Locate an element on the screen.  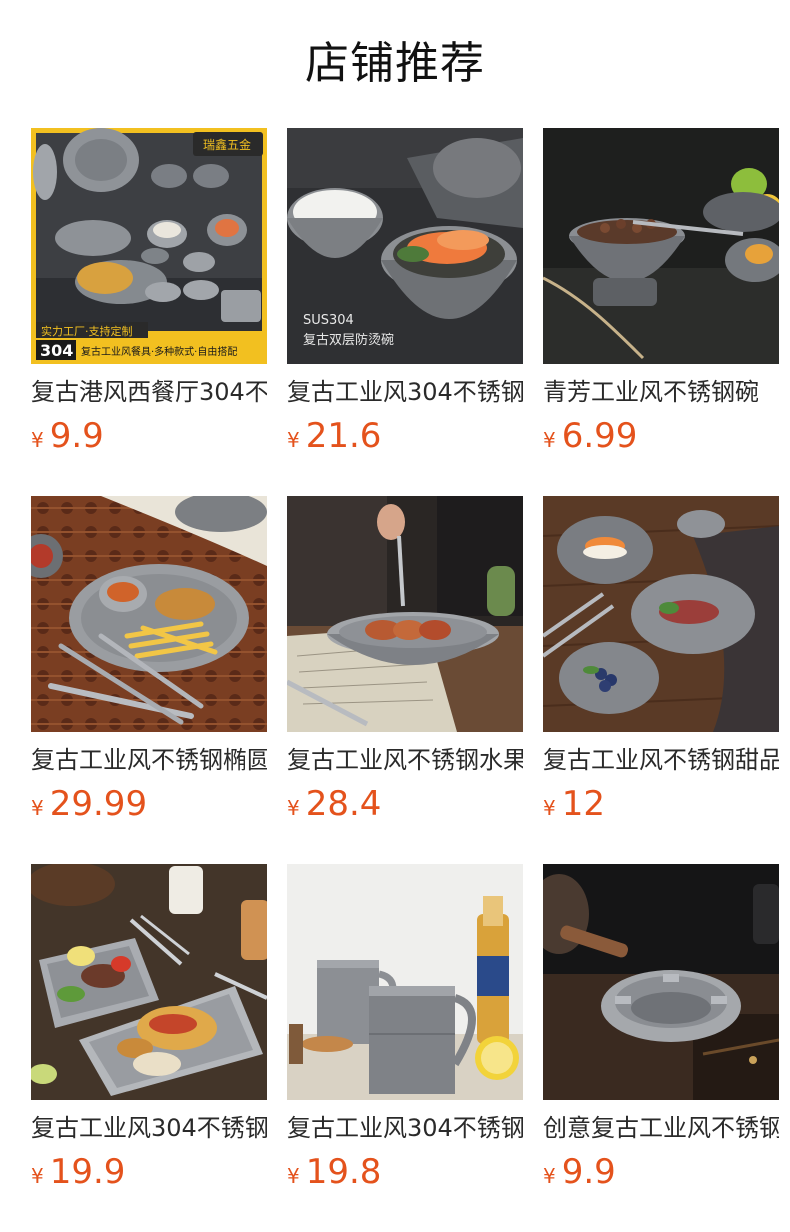
product-name: 复古工业风304不锈钢杯 is located at coordinates (405, 1128).